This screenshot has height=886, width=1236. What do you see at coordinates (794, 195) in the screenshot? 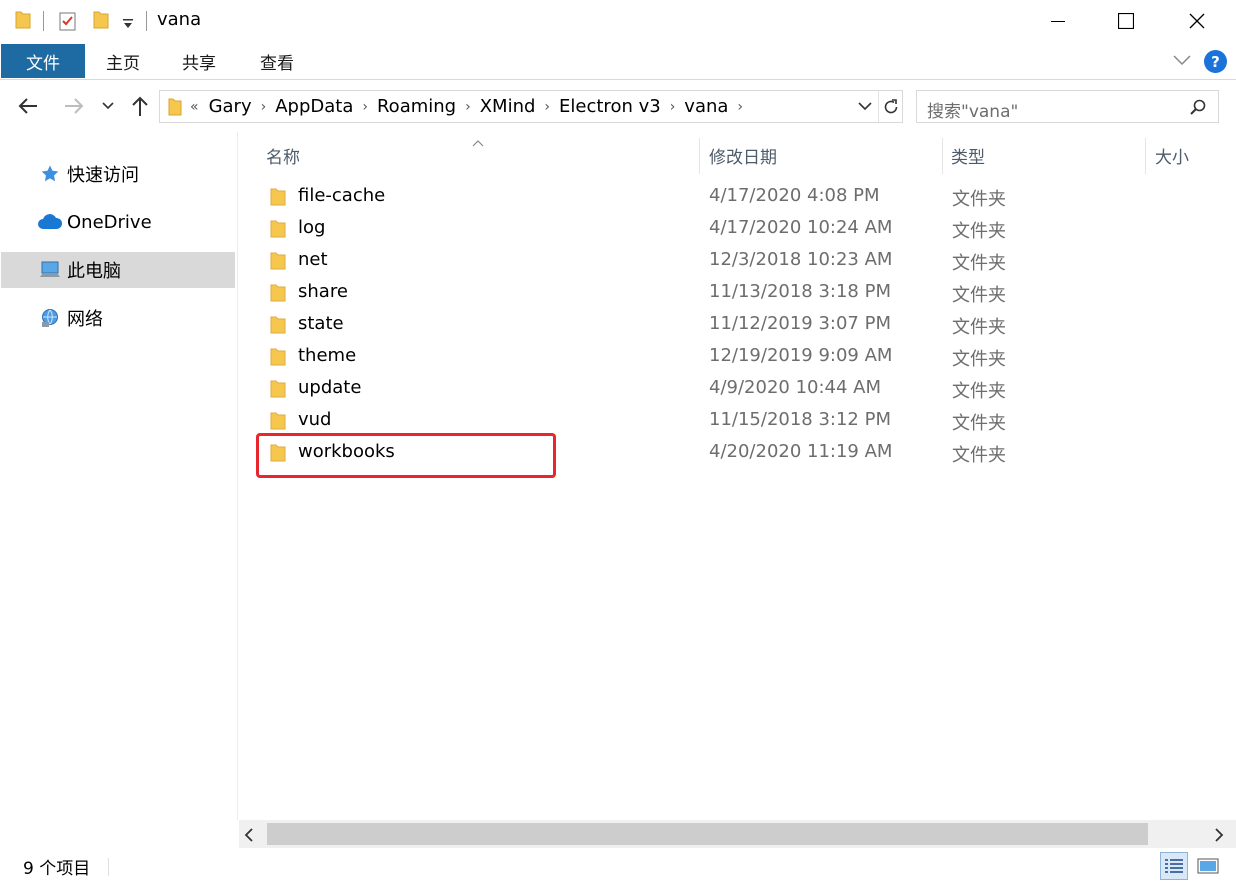
I see `file-date: 4/17/2020 4:08 PM` at bounding box center [794, 195].